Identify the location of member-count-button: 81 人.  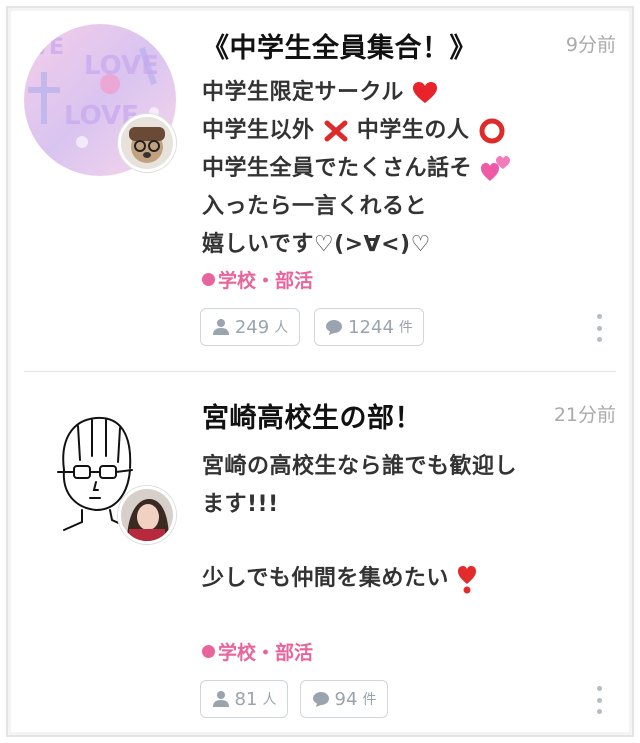
(244, 699).